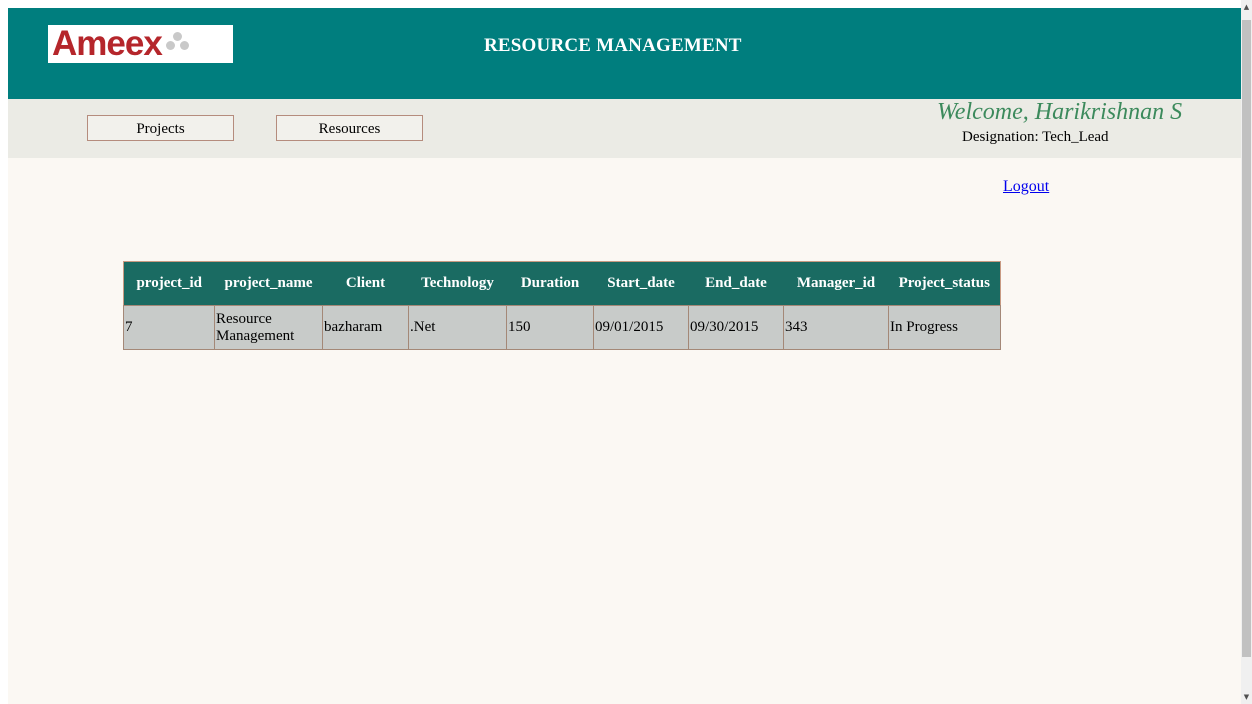 This screenshot has width=1252, height=704. I want to click on logo-dots-icon, so click(178, 44).